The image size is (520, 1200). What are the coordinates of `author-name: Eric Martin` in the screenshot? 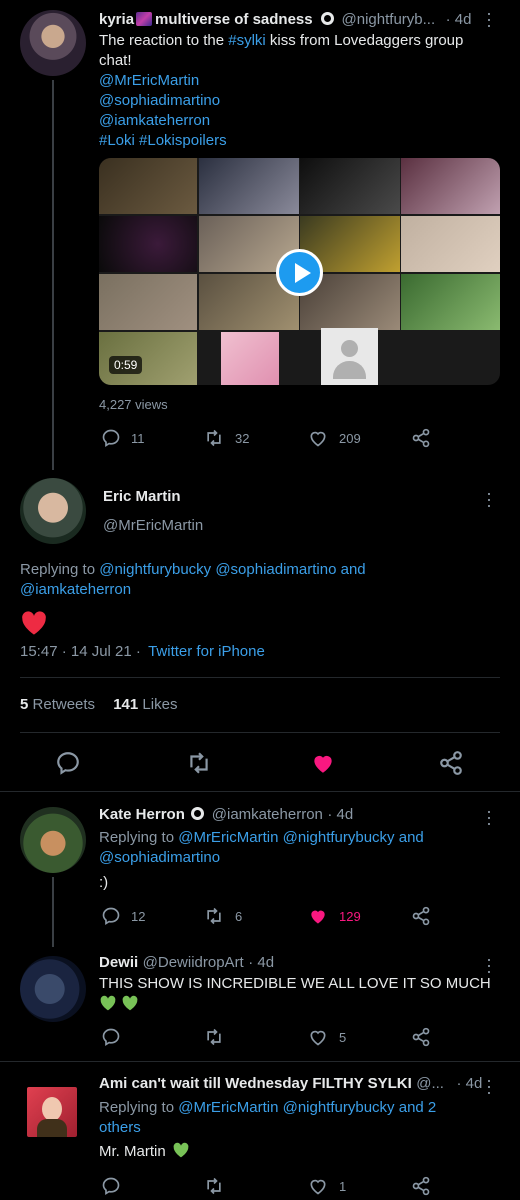 It's located at (142, 496).